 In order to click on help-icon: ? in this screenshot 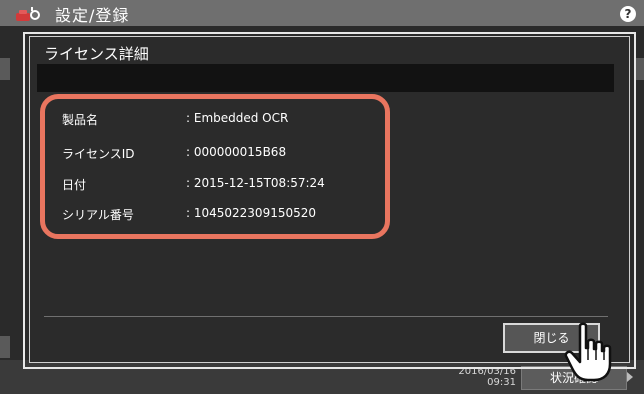, I will do `click(628, 14)`.